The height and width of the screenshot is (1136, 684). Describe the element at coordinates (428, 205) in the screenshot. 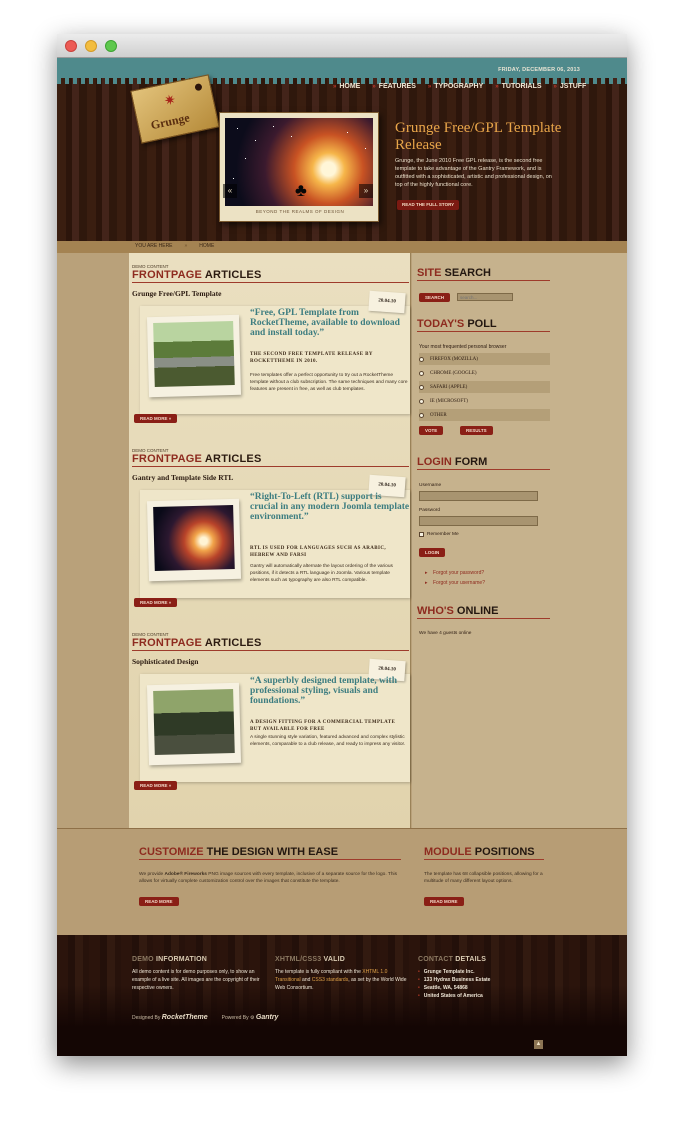

I see `read-full-story-button: READ THE FULL STORY` at that location.